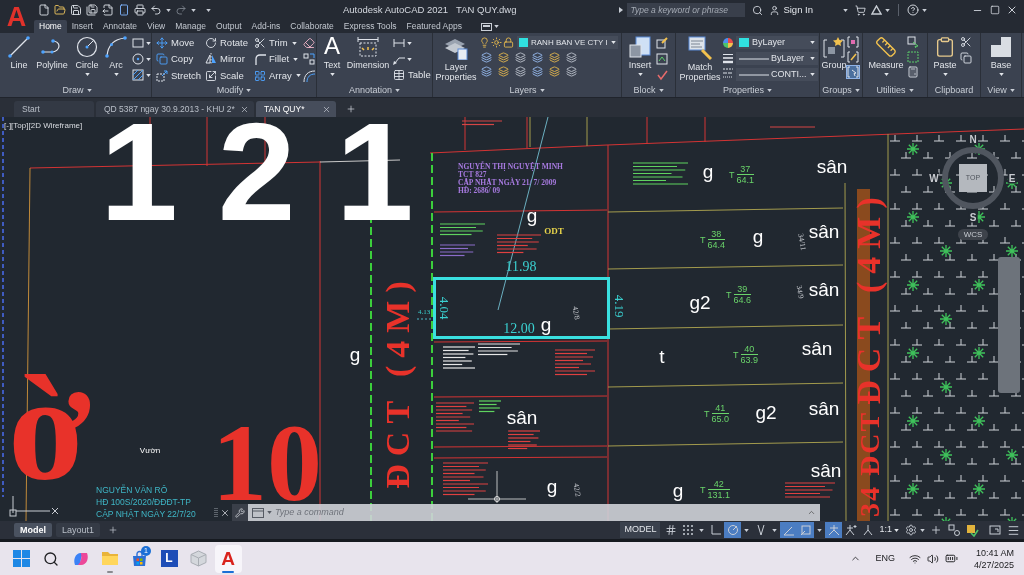 This screenshot has height=575, width=1024. What do you see at coordinates (700, 58) in the screenshot?
I see `match-properties-button: Match Properties` at bounding box center [700, 58].